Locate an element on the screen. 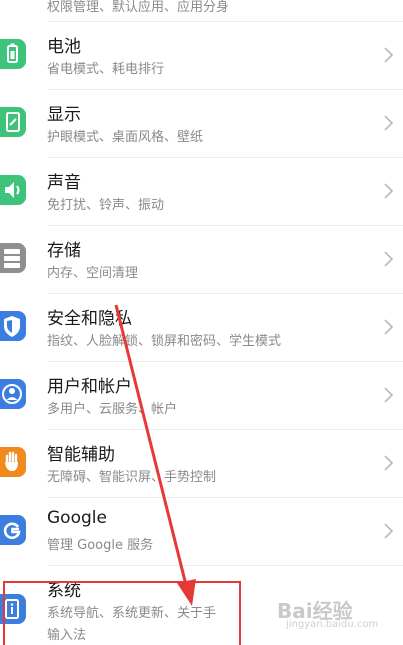 This screenshot has width=403, height=645. settings-item-title: Google is located at coordinates (77, 518).